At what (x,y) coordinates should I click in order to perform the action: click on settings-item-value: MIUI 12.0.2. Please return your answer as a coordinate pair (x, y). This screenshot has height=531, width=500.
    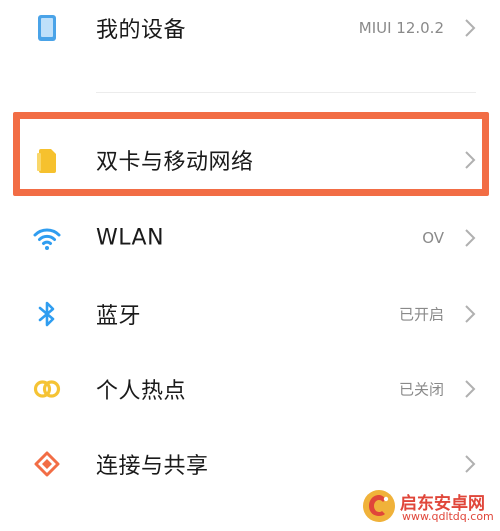
    Looking at the image, I should click on (401, 28).